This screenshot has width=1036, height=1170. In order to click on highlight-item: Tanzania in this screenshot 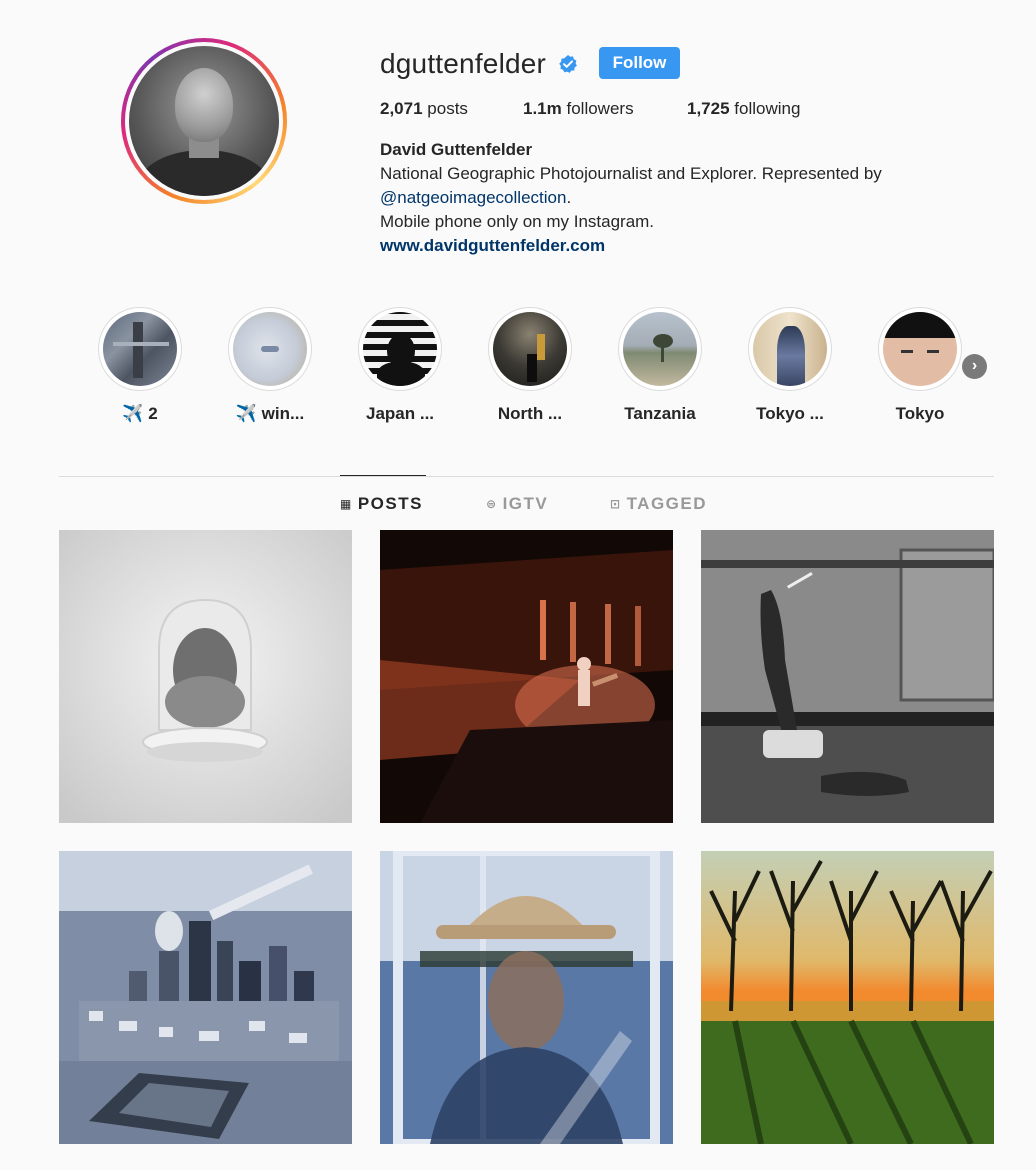, I will do `click(660, 366)`.